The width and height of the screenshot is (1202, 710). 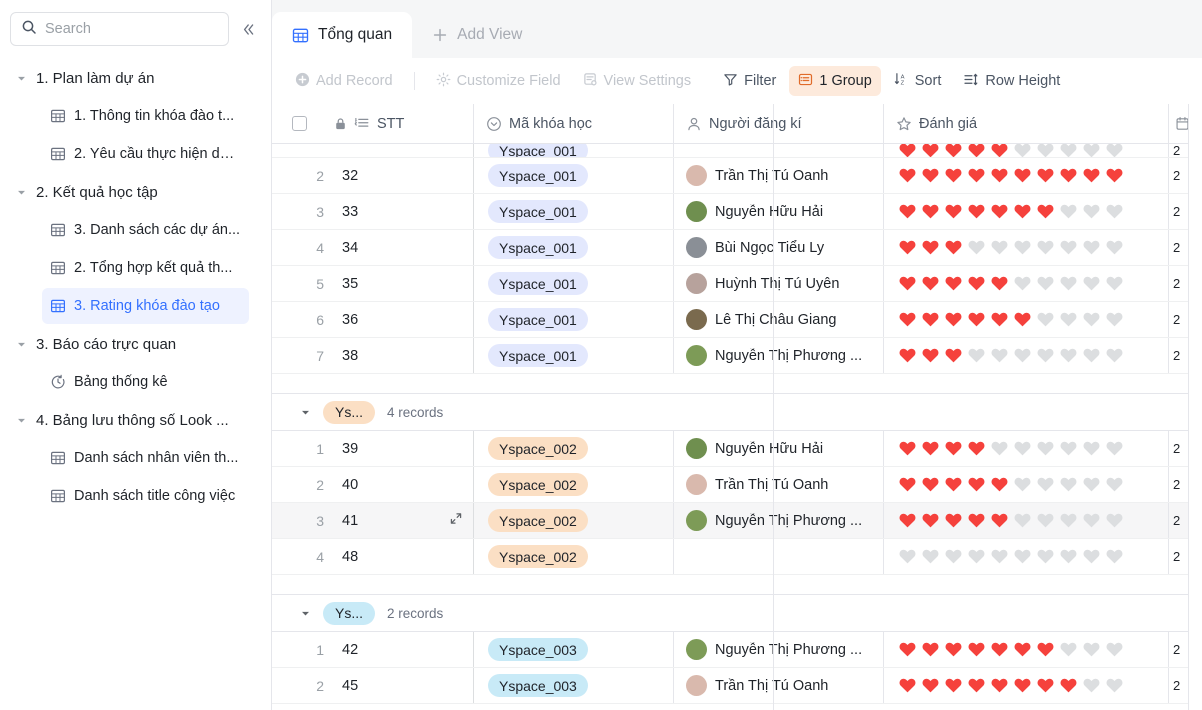 I want to click on checkbox-icon, so click(x=299, y=123).